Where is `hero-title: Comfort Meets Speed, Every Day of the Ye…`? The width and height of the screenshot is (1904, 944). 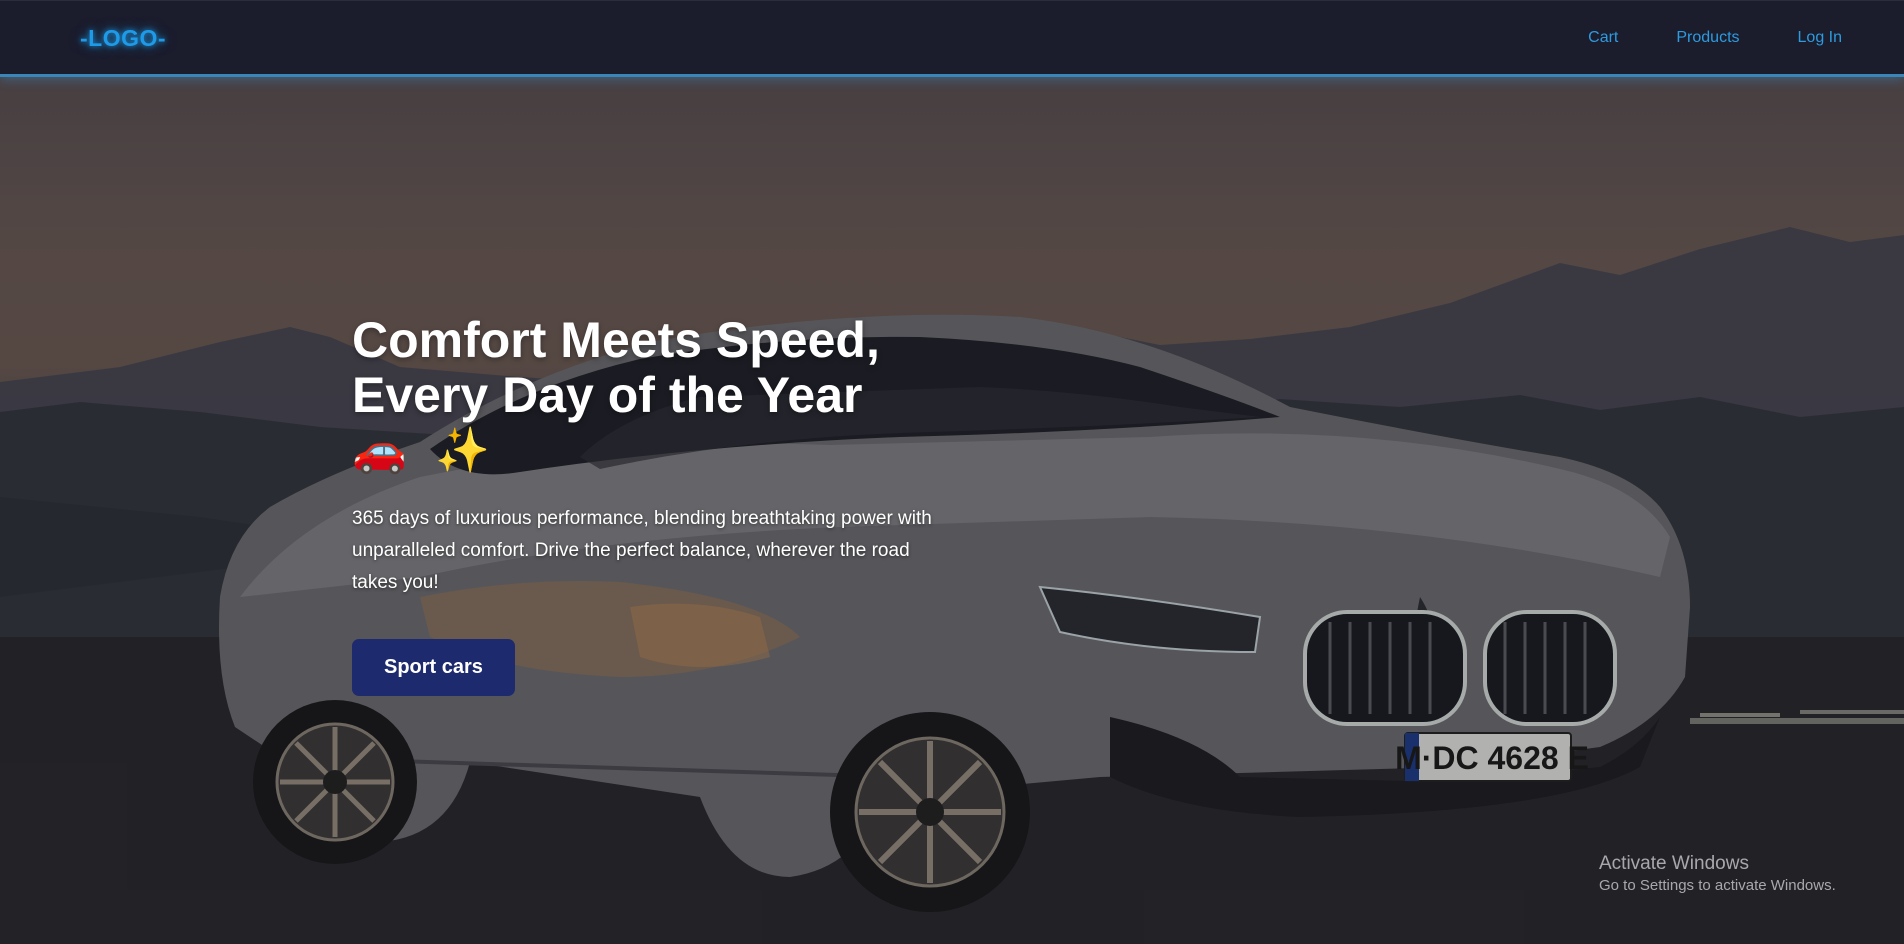
hero-title: Comfort Meets Speed, Every Day of the Ye… is located at coordinates (616, 367).